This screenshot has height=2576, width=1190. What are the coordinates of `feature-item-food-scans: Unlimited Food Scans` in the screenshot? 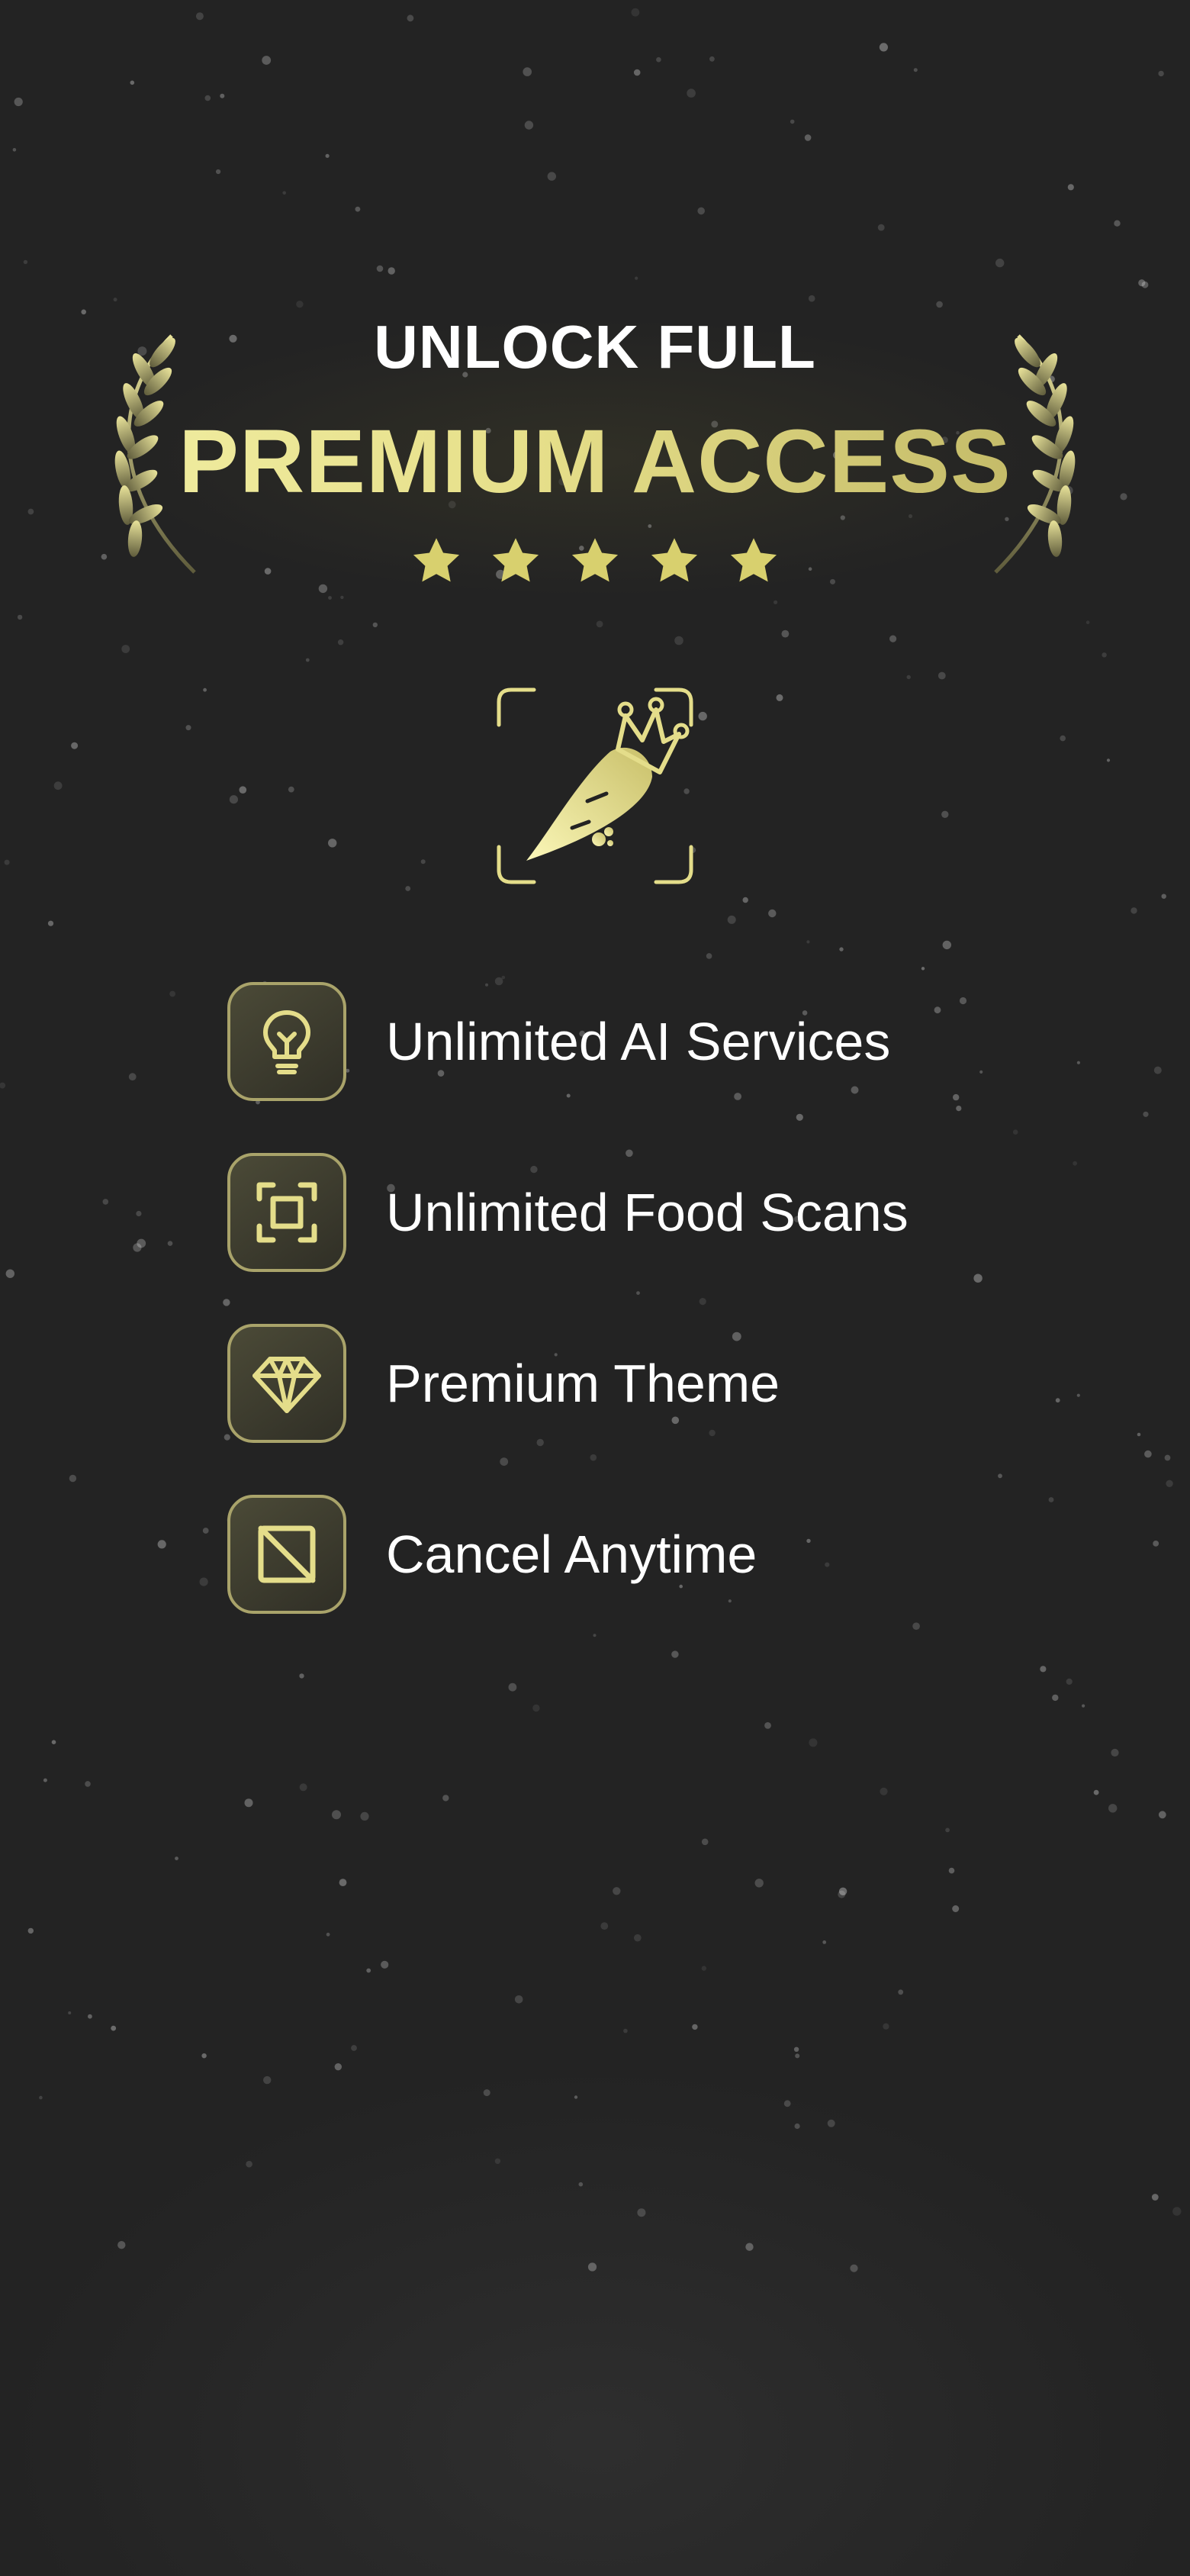 It's located at (568, 1212).